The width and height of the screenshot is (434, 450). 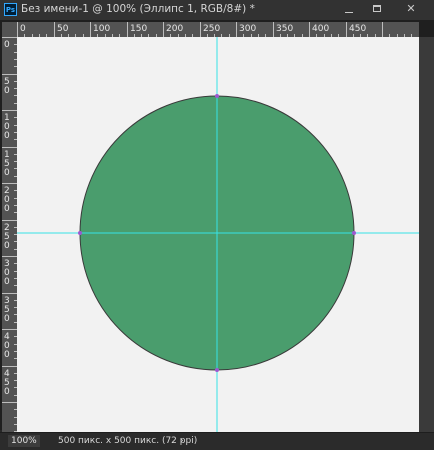 What do you see at coordinates (7, 273) in the screenshot?
I see `vertical-ruler-label: 300` at bounding box center [7, 273].